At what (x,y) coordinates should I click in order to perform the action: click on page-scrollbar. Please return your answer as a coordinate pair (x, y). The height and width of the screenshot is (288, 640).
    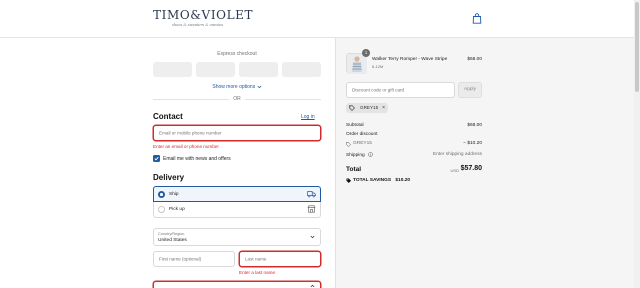
    Looking at the image, I should click on (637, 144).